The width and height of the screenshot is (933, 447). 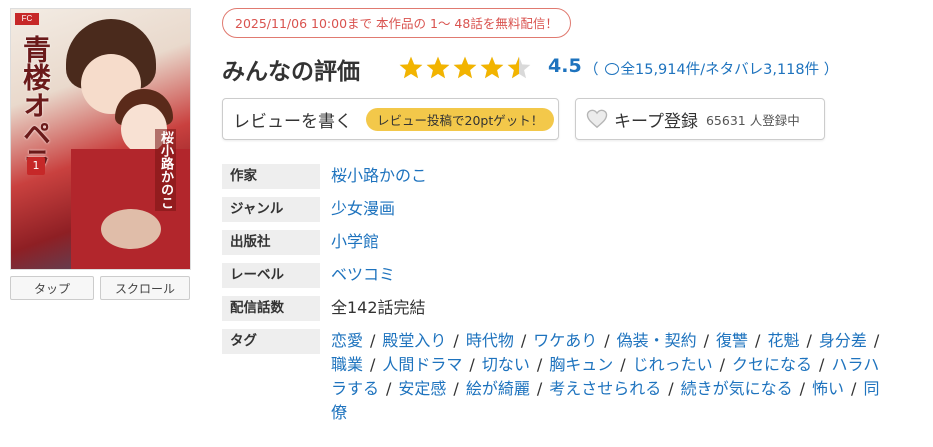 I want to click on book-cover-image: FC 青楼オペラ 1 桜小路かのこ, so click(x=100, y=139).